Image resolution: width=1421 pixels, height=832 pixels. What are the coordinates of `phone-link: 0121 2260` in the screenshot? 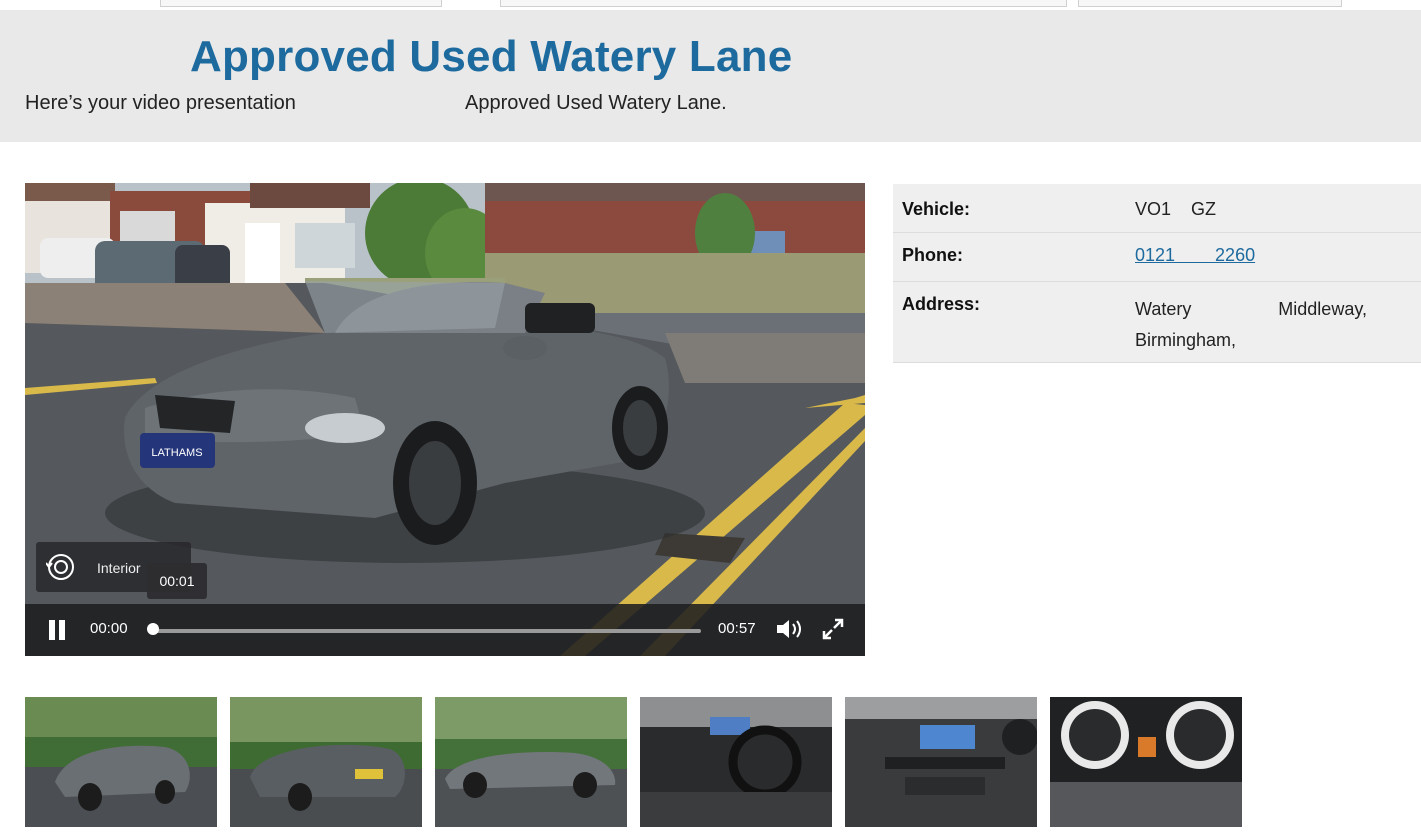 It's located at (1195, 255).